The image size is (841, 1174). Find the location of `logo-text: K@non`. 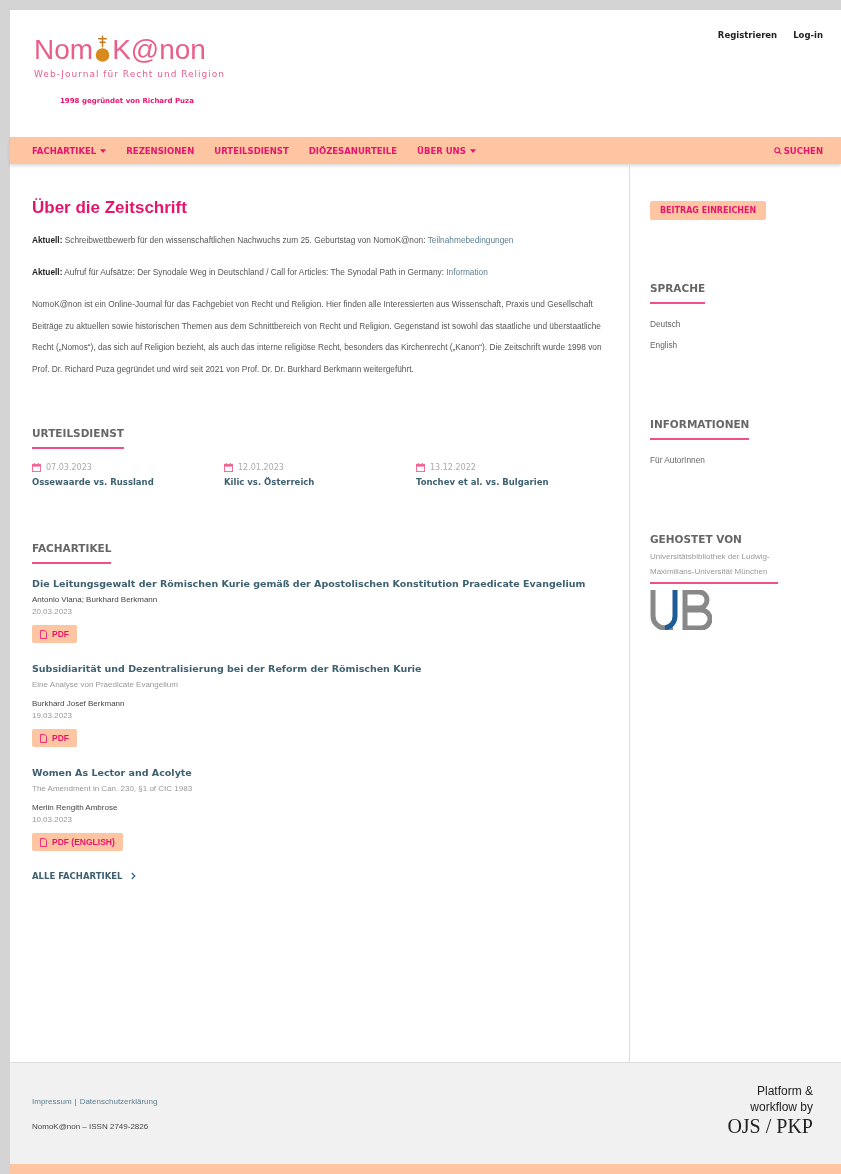

logo-text: K@non is located at coordinates (159, 50).